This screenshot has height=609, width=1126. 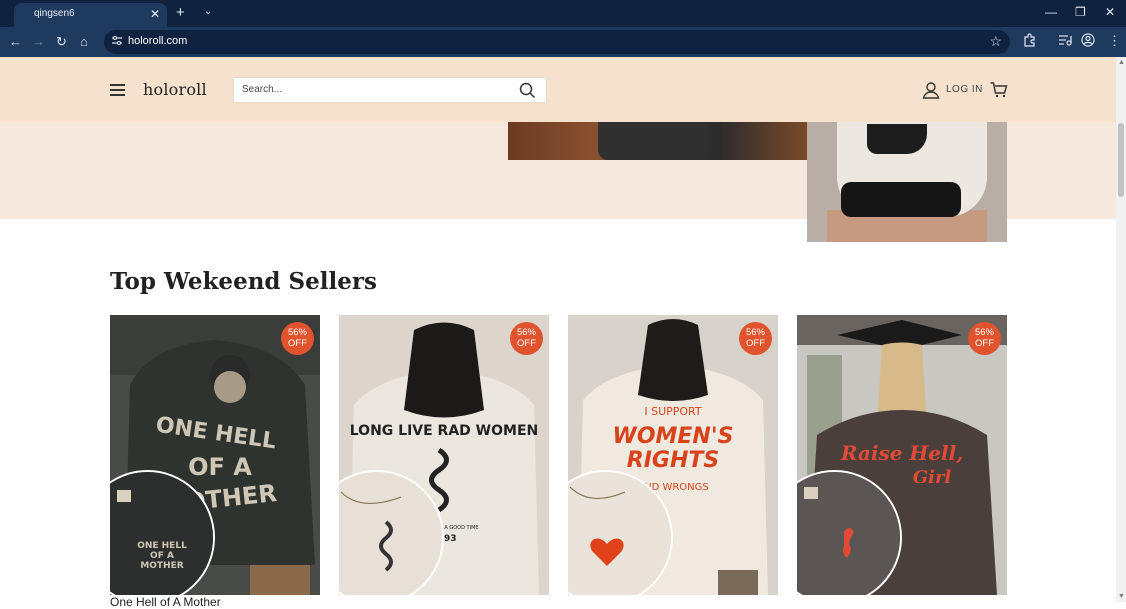 I want to click on bookmark-star-icon: ☆, so click(x=995, y=41).